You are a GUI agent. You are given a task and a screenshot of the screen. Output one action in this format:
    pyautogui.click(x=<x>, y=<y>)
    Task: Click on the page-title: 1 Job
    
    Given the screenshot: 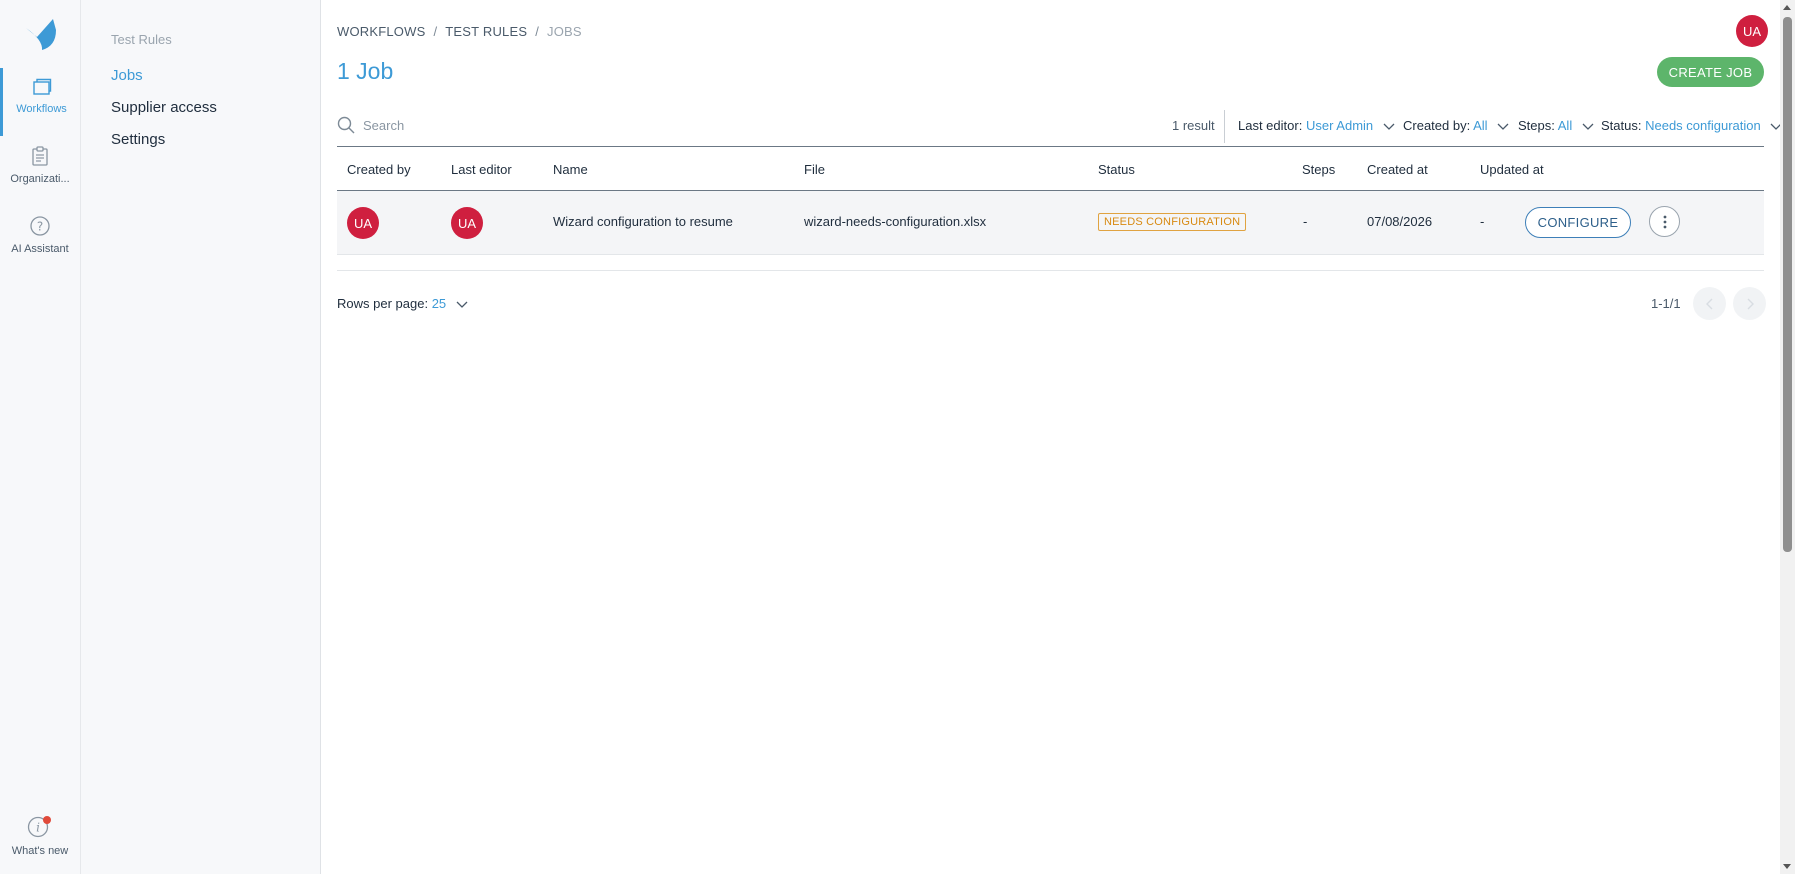 What is the action you would take?
    pyautogui.click(x=365, y=71)
    